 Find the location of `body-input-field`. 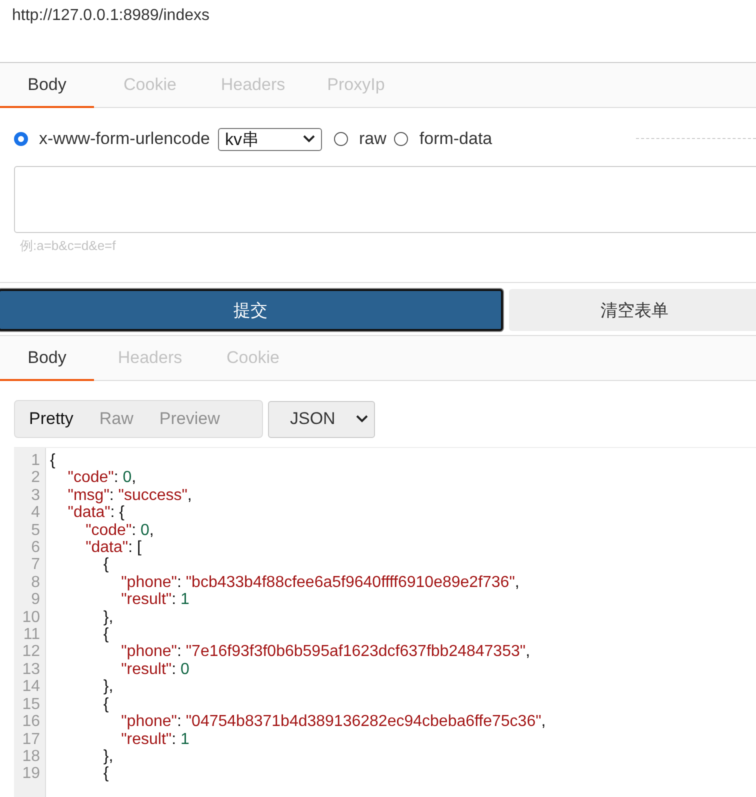

body-input-field is located at coordinates (385, 199).